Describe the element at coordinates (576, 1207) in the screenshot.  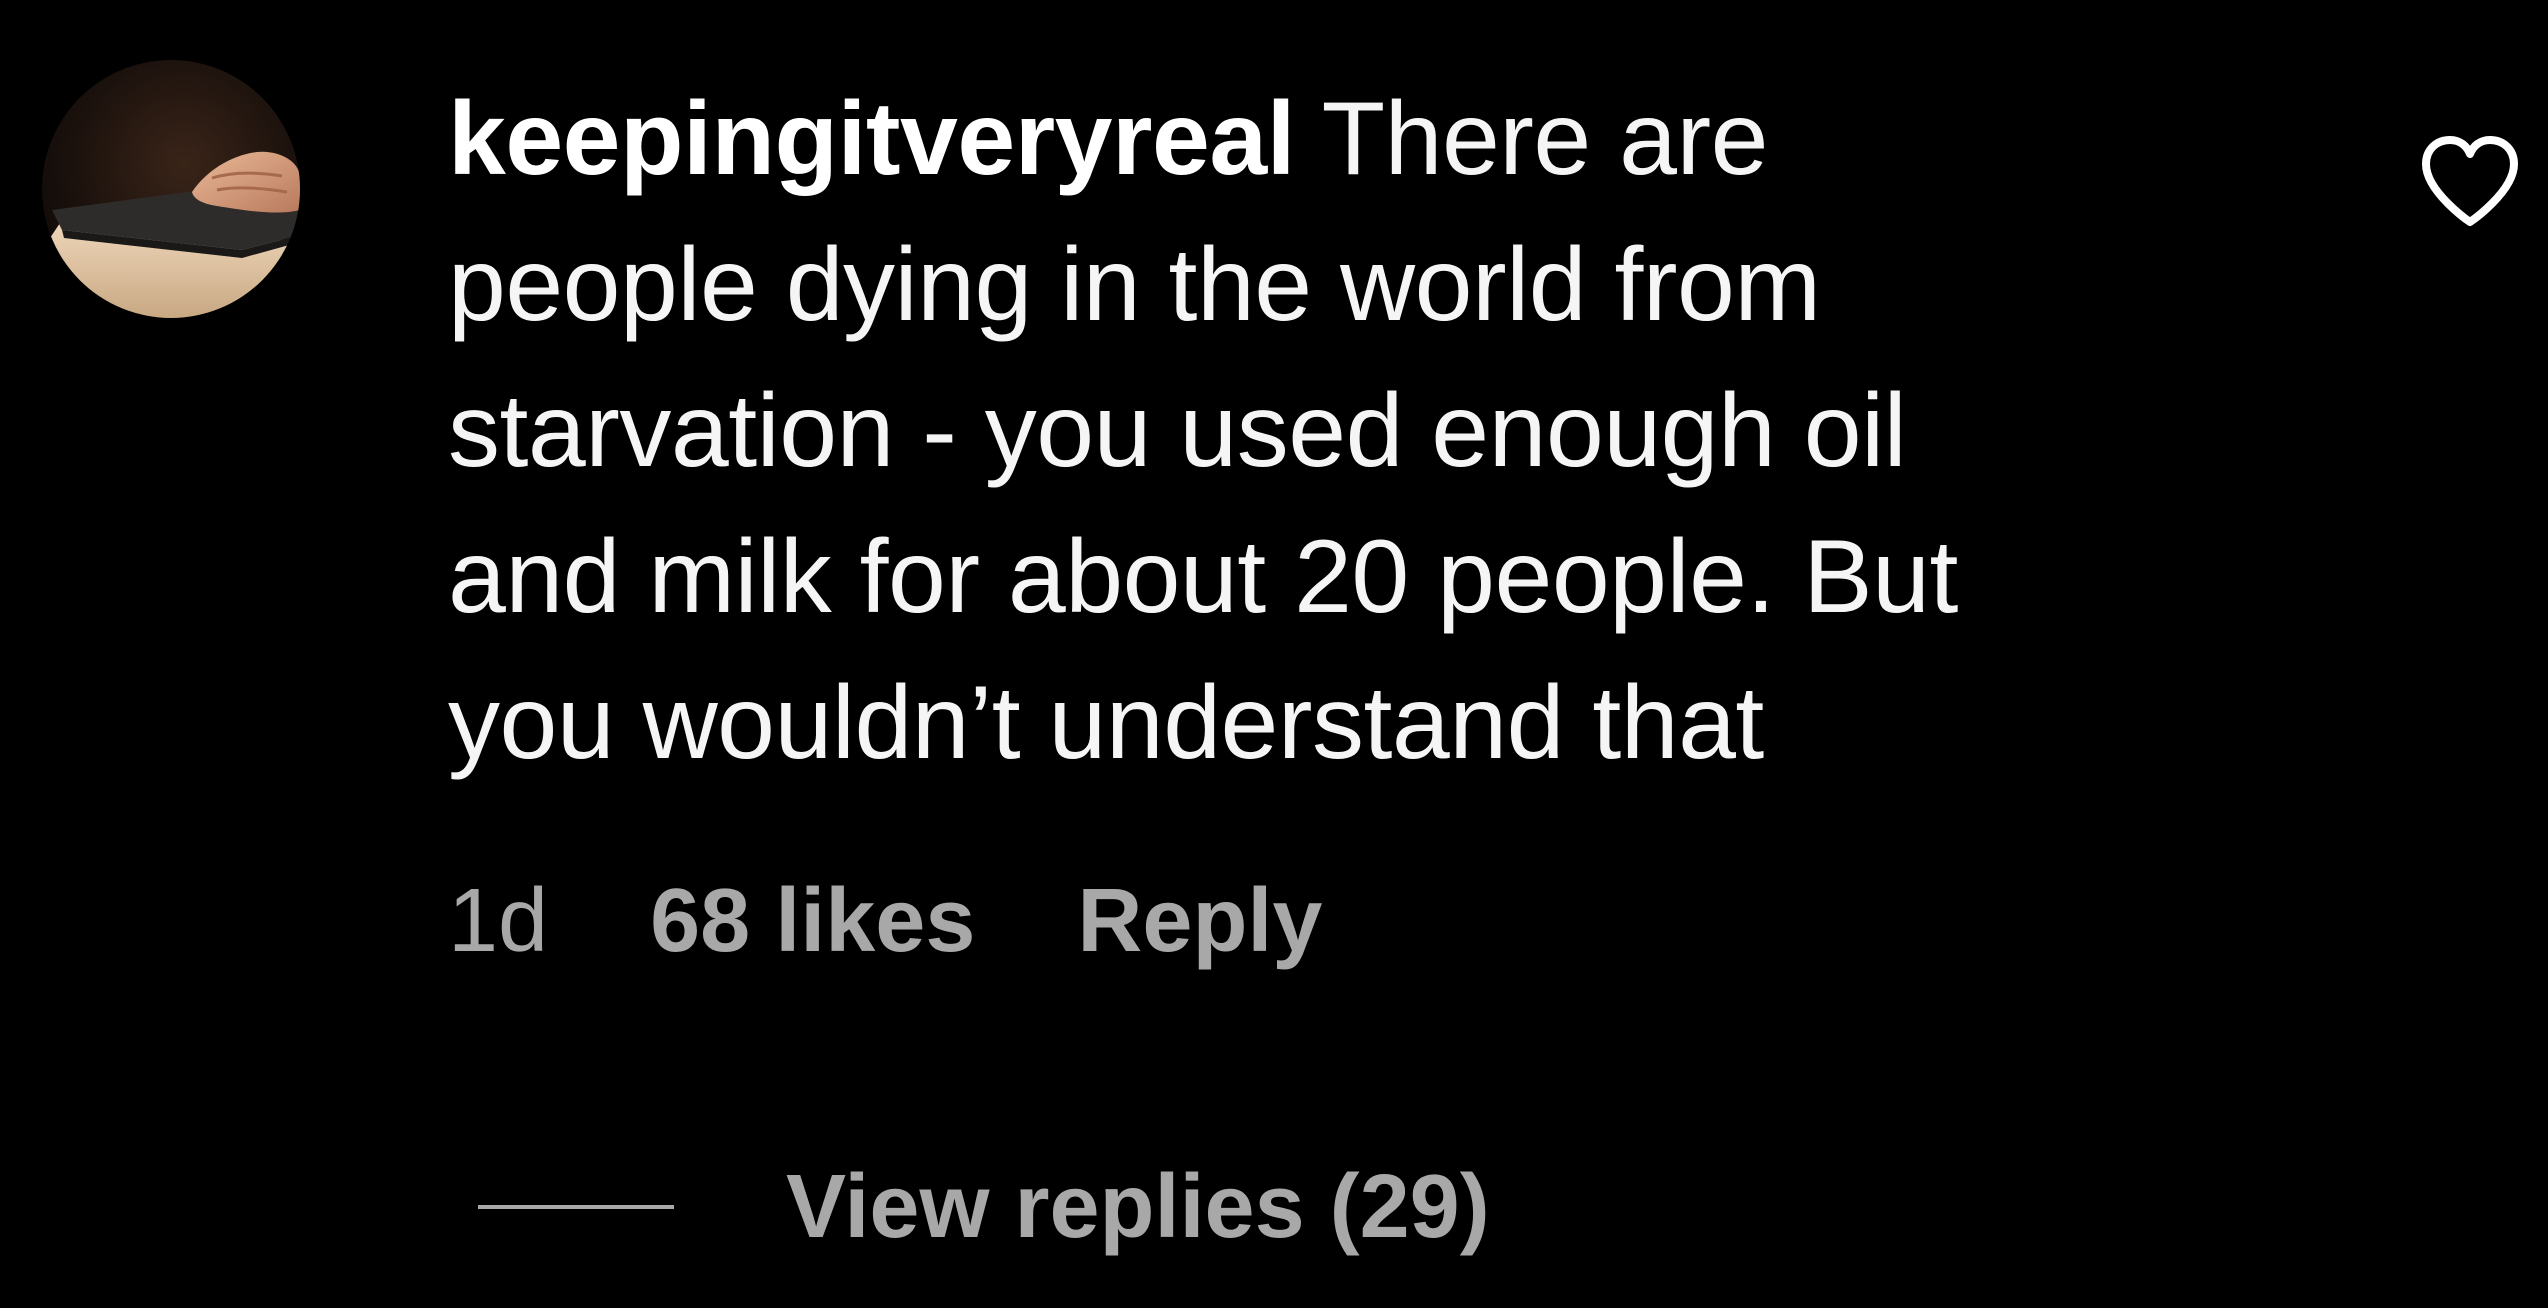
I see `replies-divider` at that location.